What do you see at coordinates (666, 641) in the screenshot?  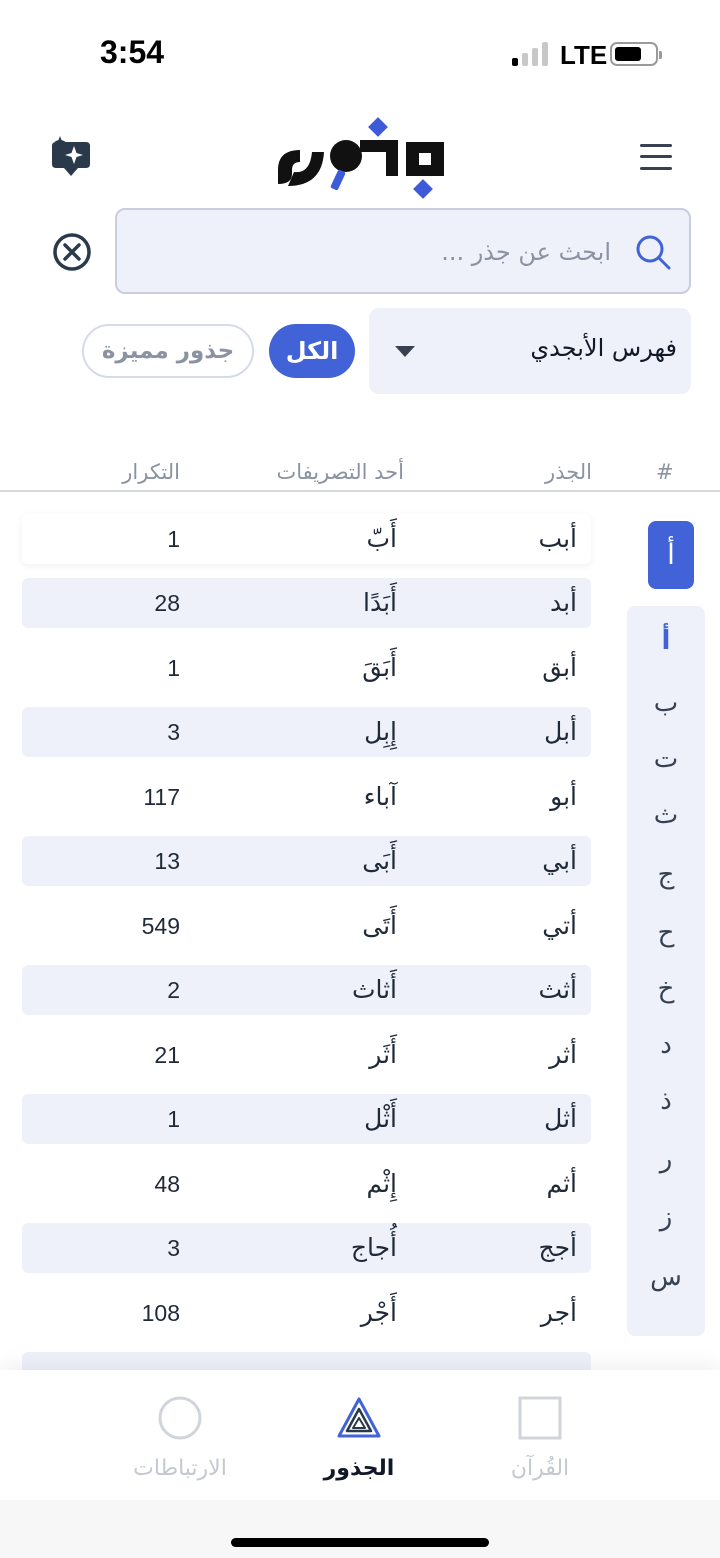 I see `alphabet-letter: أ` at bounding box center [666, 641].